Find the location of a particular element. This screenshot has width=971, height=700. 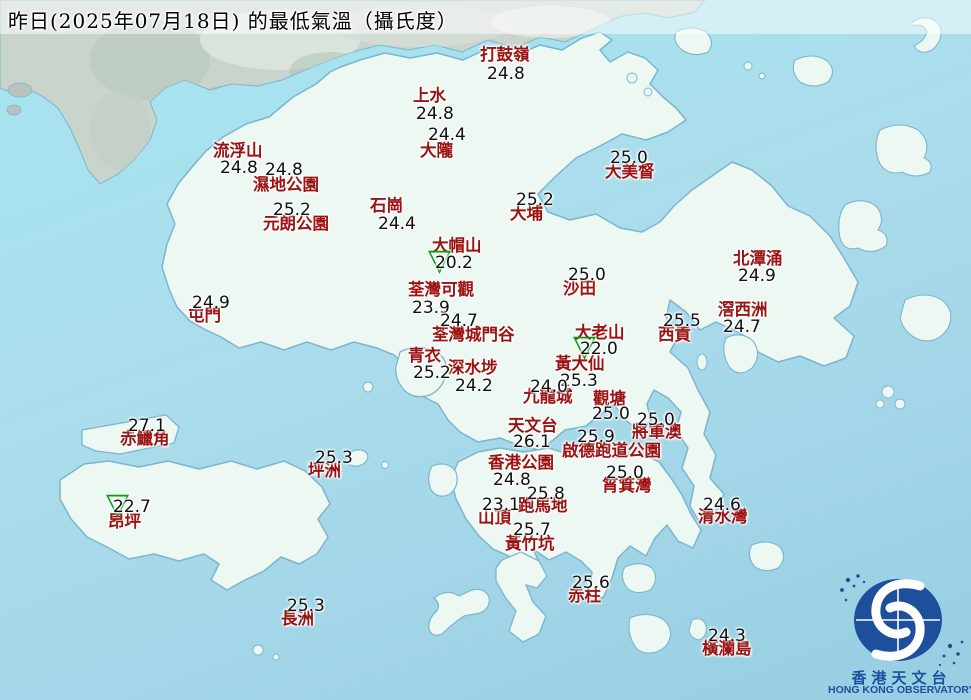

po-toi-group is located at coordinates (639, 578).